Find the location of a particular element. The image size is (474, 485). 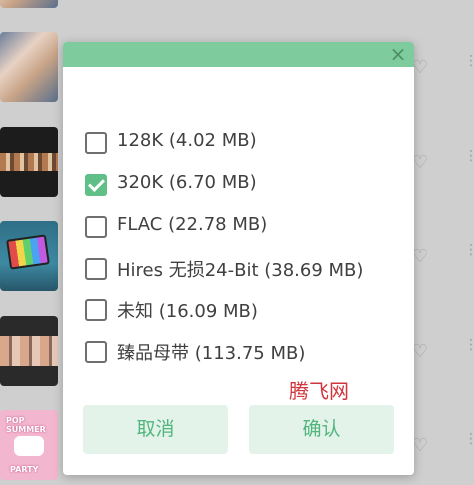

album-thumbnail: POP SUMMER PARTY is located at coordinates (29, 445).